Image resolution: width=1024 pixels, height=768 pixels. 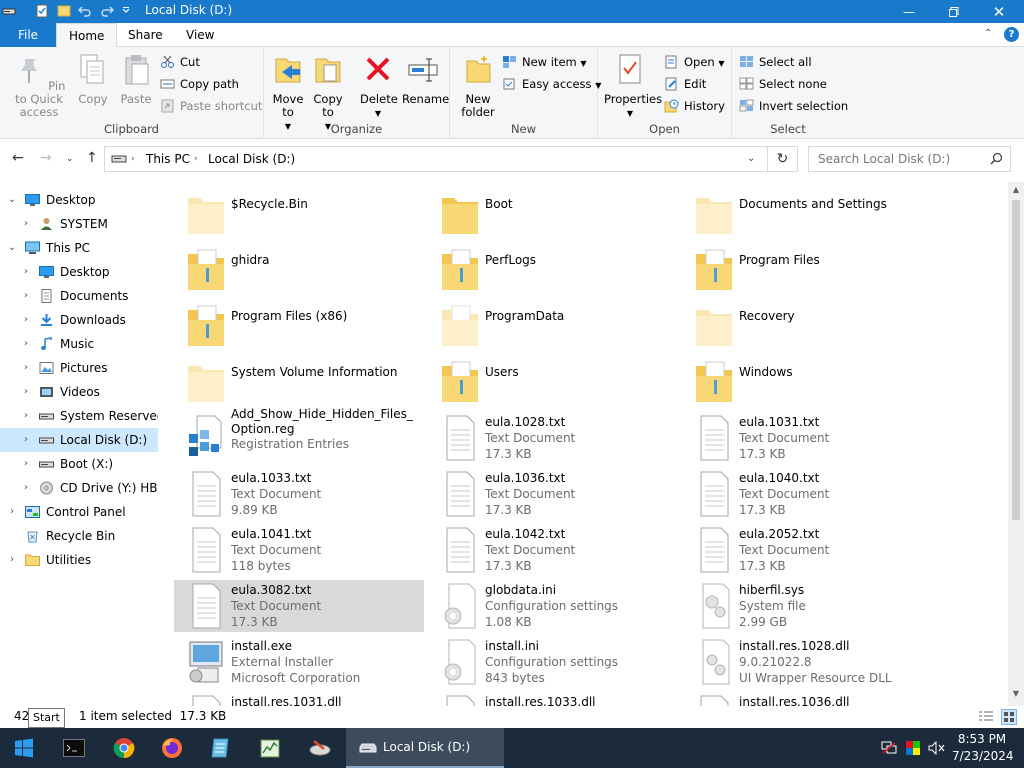 What do you see at coordinates (553, 382) in the screenshot?
I see `file-item: Users` at bounding box center [553, 382].